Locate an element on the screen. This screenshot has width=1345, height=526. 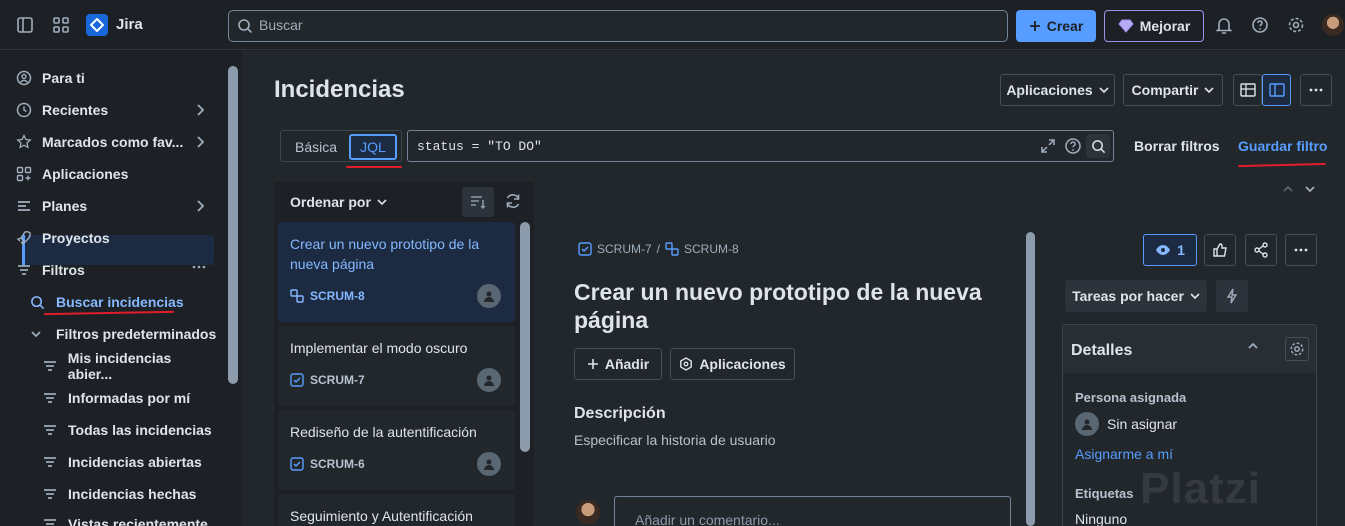
clear-filters-button: Borrar filtros is located at coordinates (1177, 146).